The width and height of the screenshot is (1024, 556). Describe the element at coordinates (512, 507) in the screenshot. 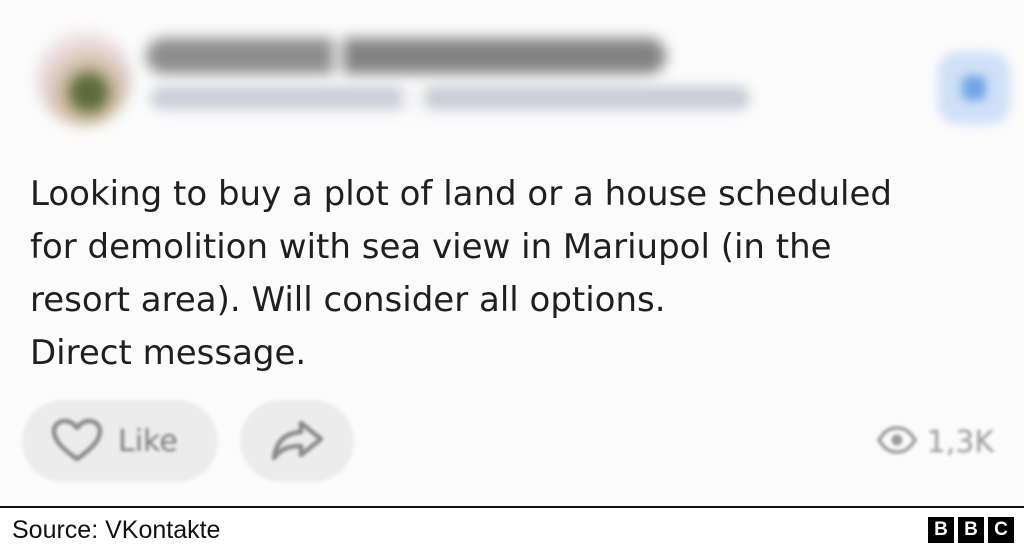

I see `footer-divider` at that location.